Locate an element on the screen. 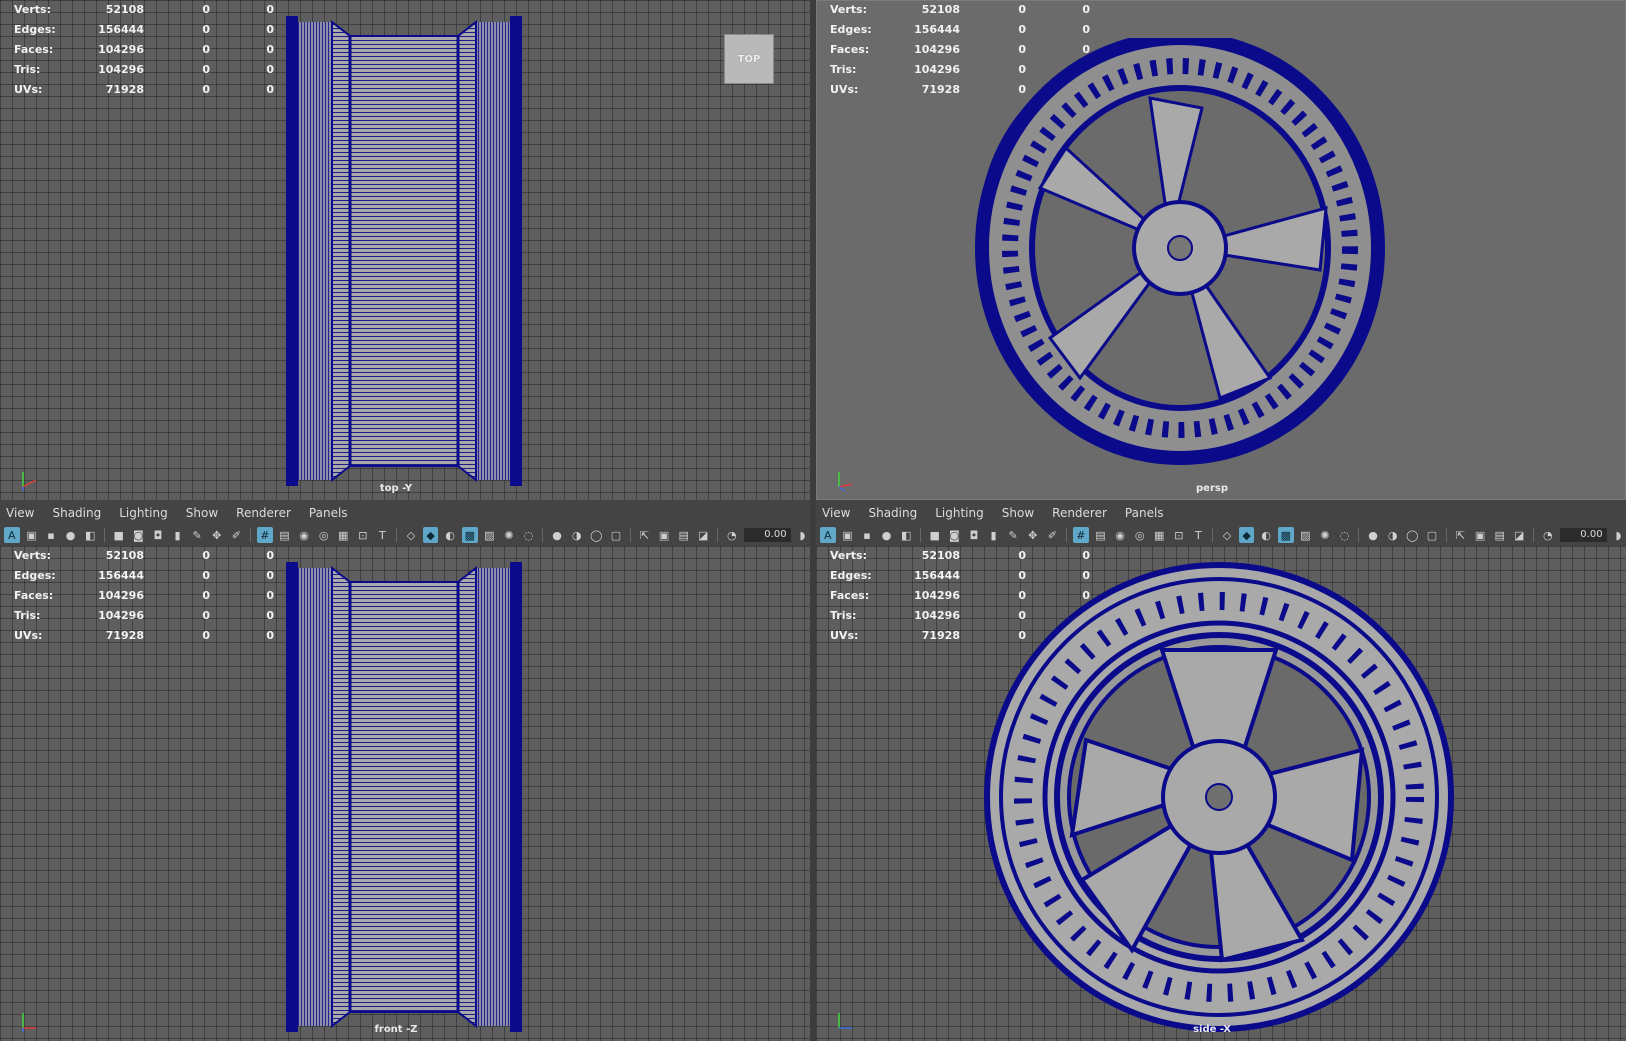  view-cube: TOP is located at coordinates (749, 59).